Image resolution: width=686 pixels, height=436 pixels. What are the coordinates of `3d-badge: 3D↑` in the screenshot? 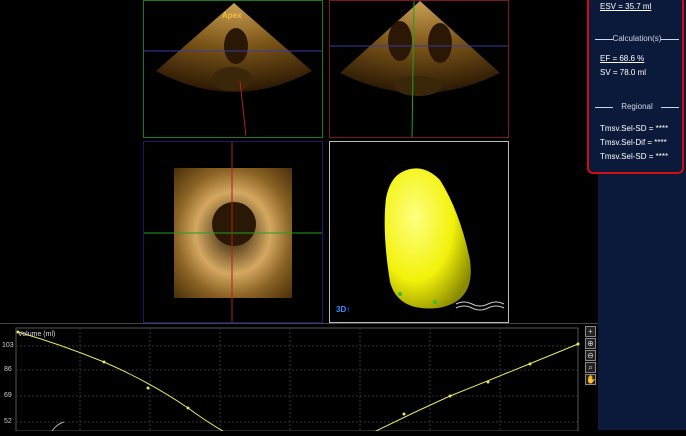 It's located at (343, 309).